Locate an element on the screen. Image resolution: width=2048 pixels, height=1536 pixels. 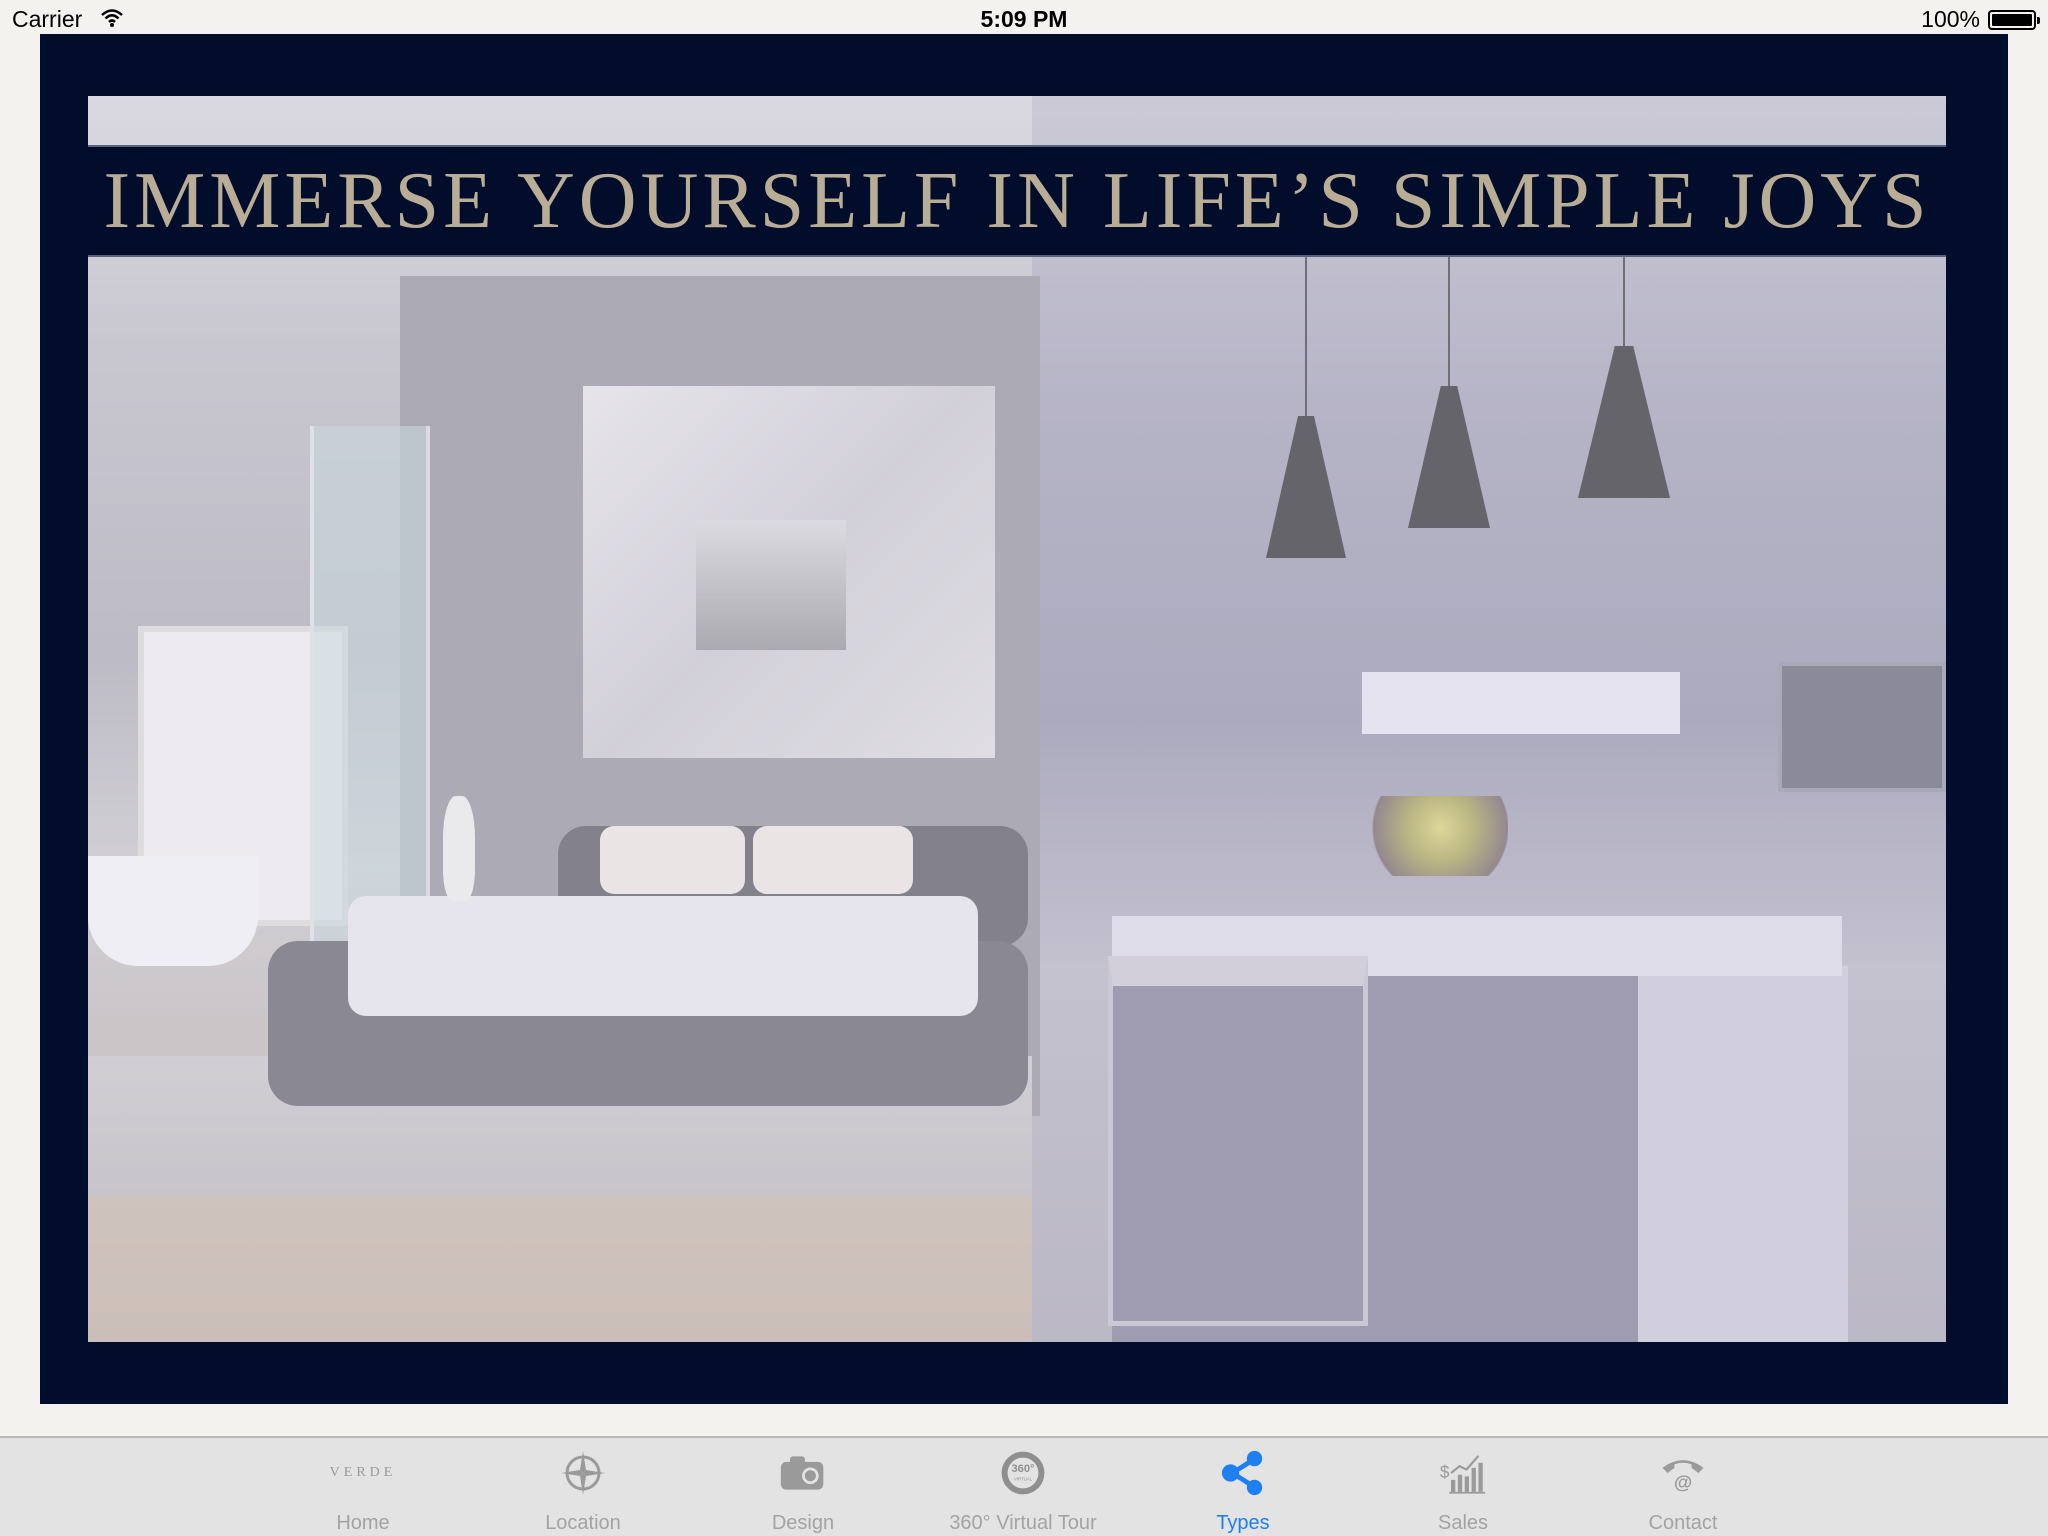
virtual-tour-360-icon: 360° VIRTUAL is located at coordinates (1023, 1473).